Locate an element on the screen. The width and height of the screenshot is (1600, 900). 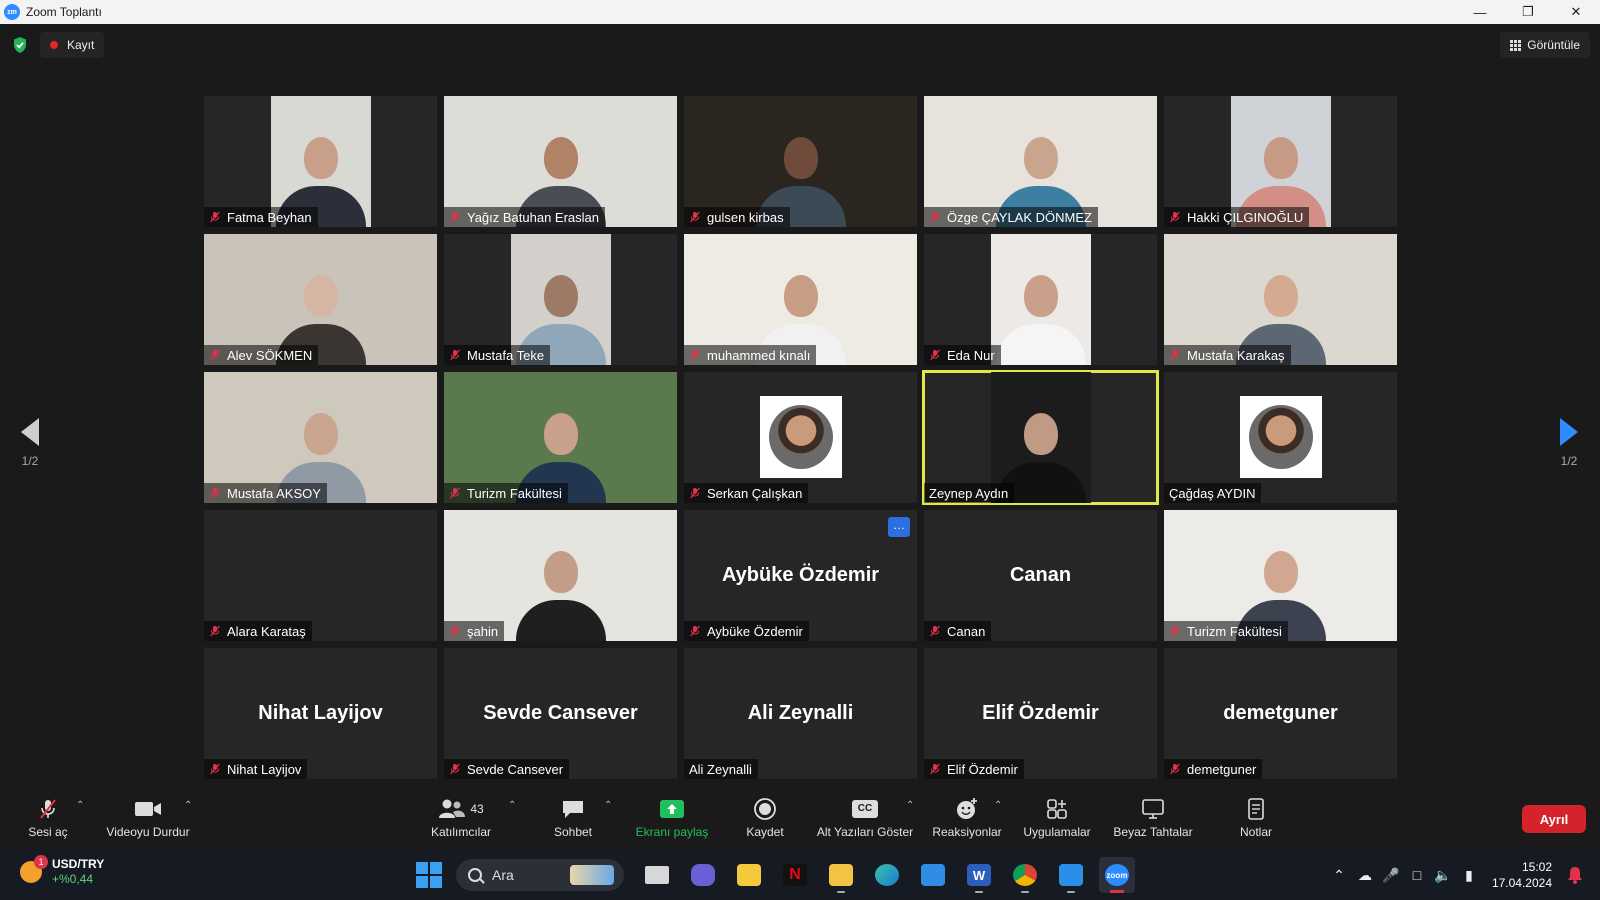
close-button: ✕ is located at coordinates (1576, 12).